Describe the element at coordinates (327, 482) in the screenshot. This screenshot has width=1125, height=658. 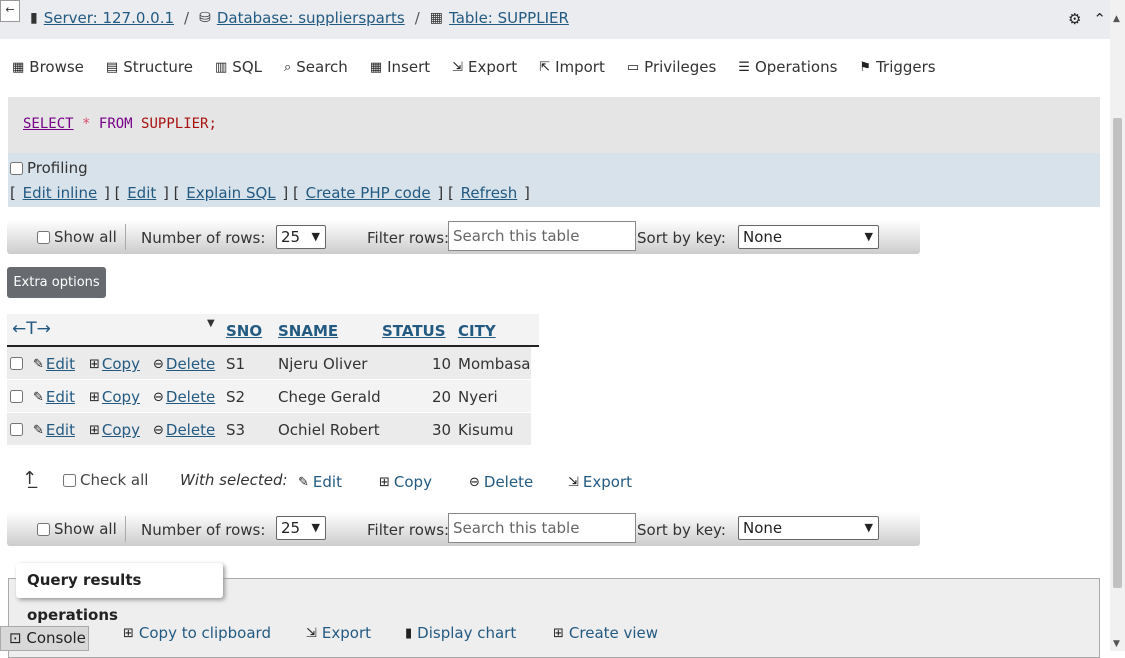
I see `bulk-edit-label: Edit` at that location.